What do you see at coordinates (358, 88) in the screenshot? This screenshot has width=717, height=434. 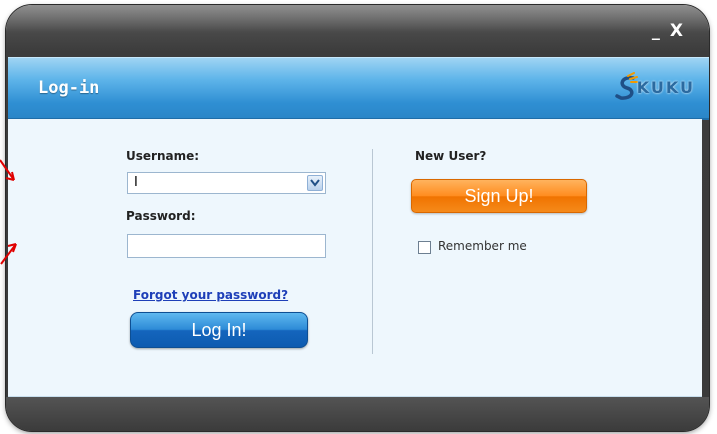 I see `header-banner: Log-in KUKU` at bounding box center [358, 88].